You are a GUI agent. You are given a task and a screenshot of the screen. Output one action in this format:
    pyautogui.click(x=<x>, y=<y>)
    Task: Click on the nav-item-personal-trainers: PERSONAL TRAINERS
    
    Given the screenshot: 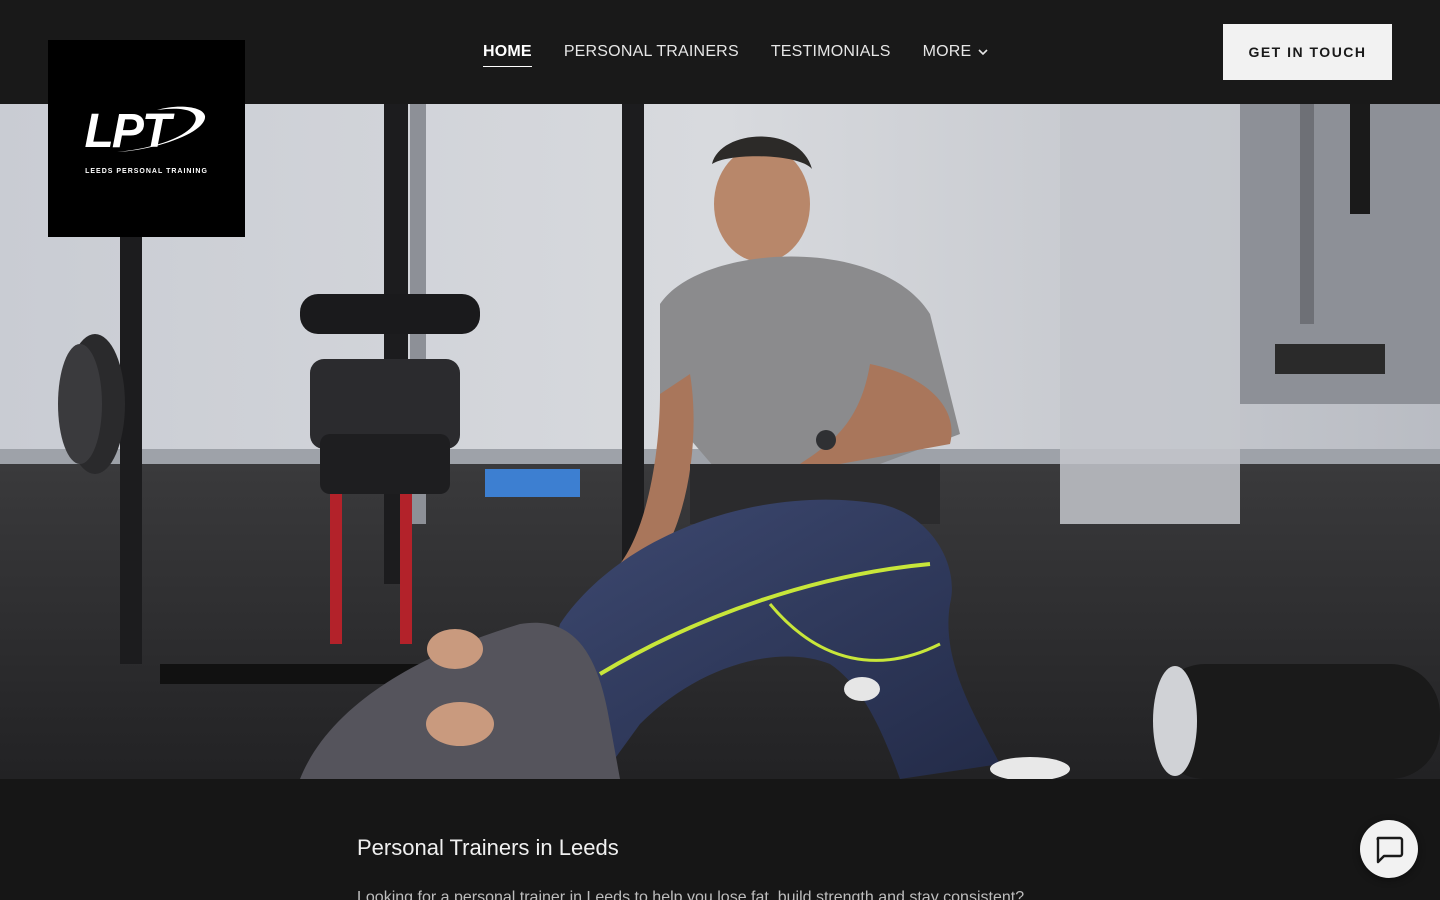 What is the action you would take?
    pyautogui.click(x=651, y=52)
    